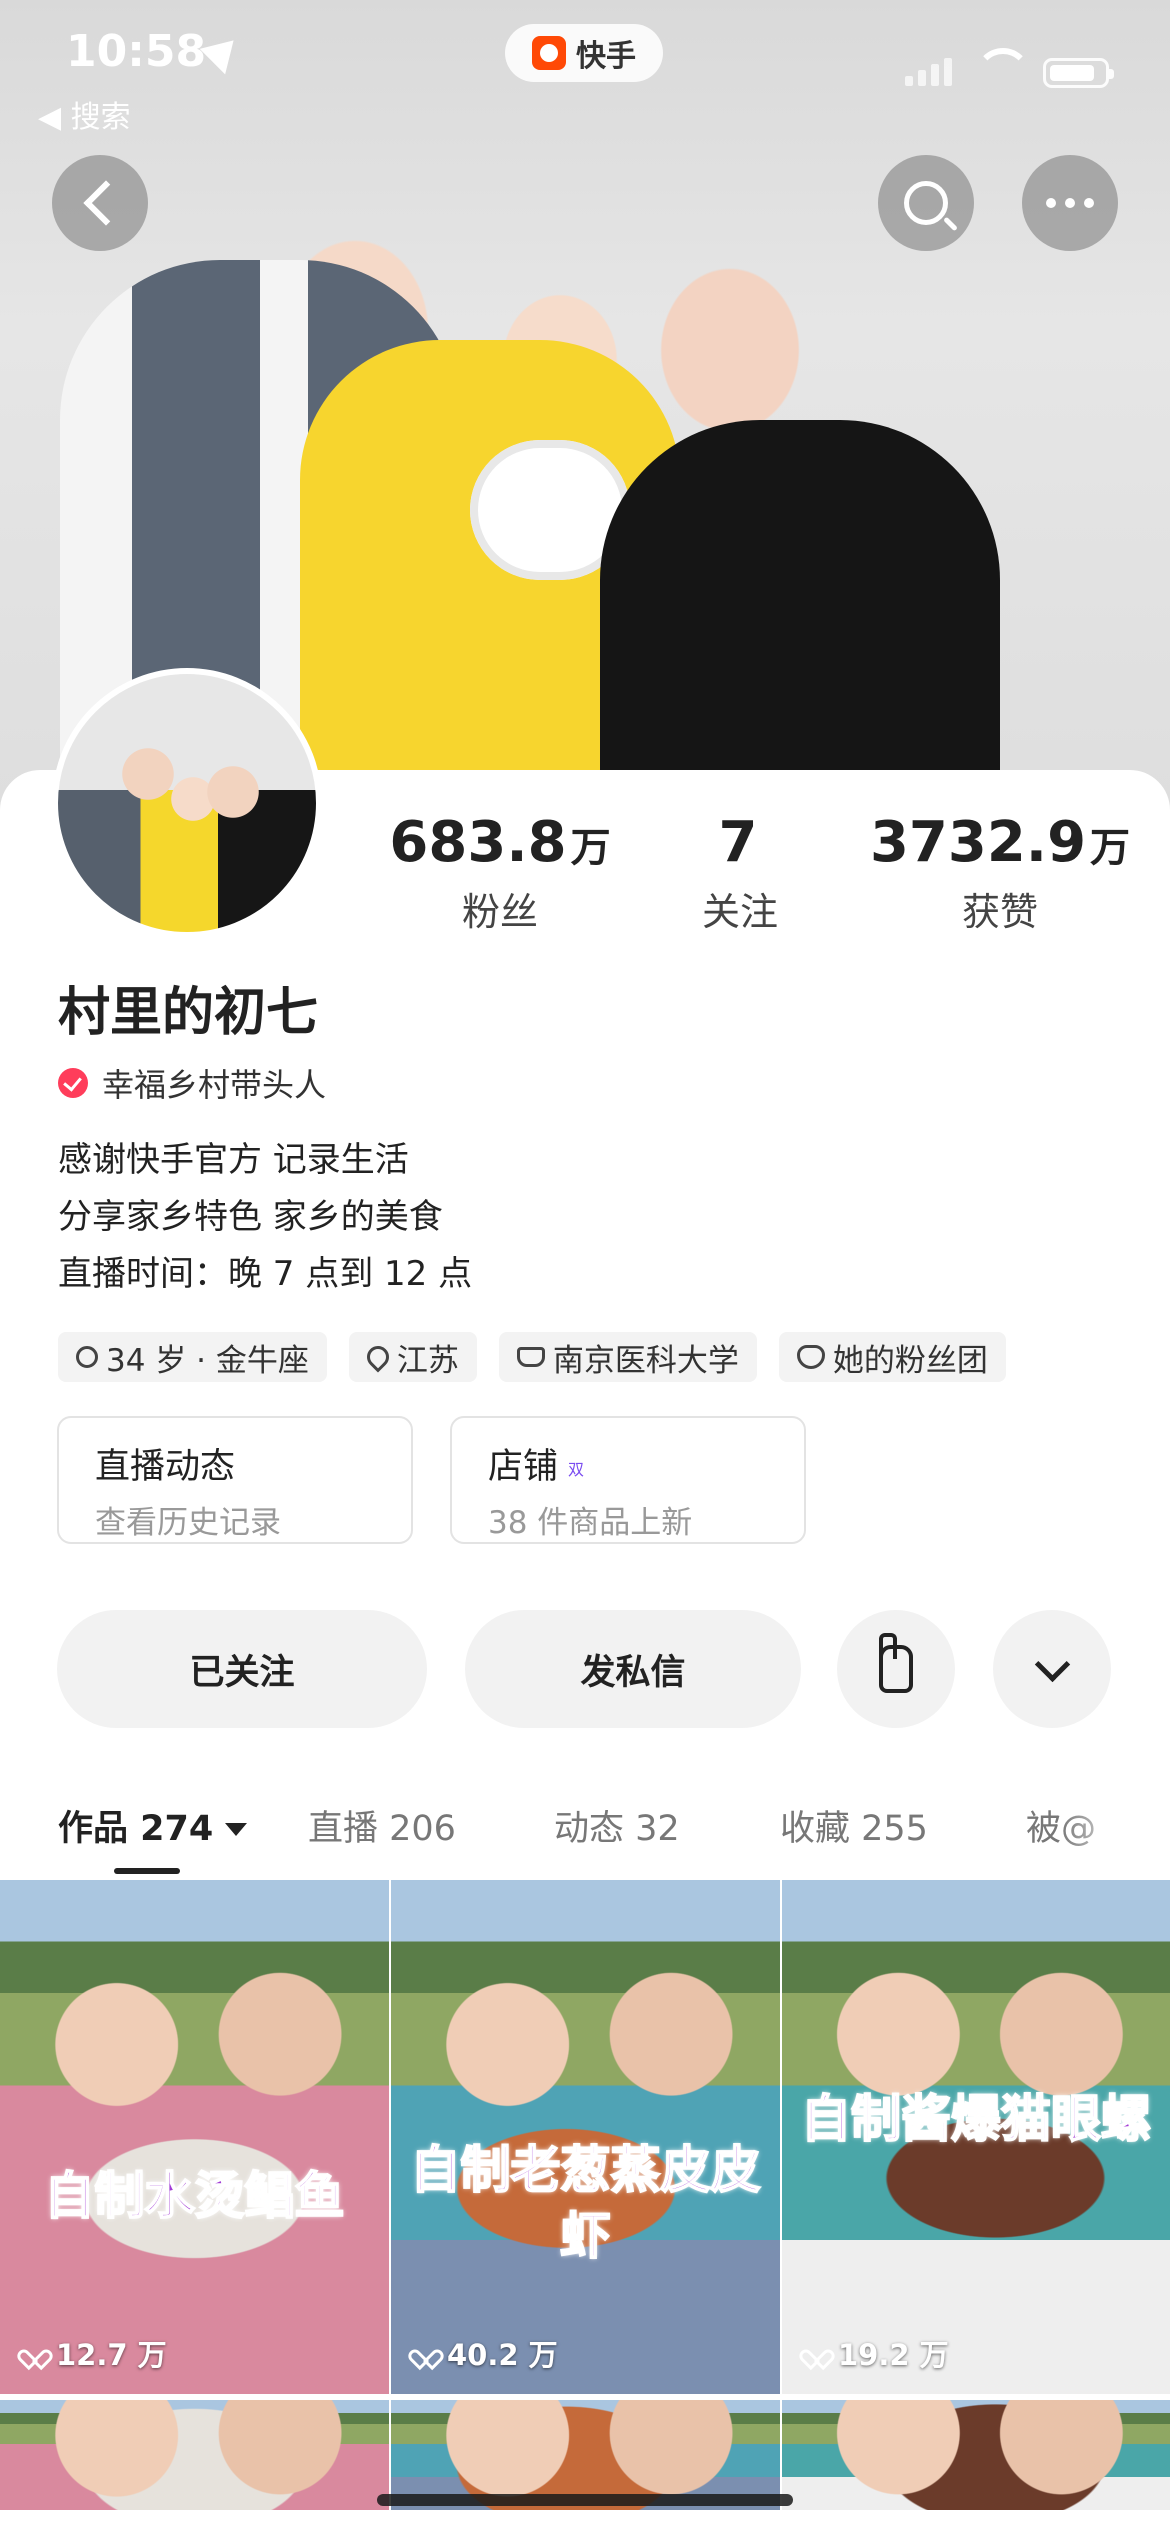  I want to click on live-history-title: 直播动态, so click(165, 1467).